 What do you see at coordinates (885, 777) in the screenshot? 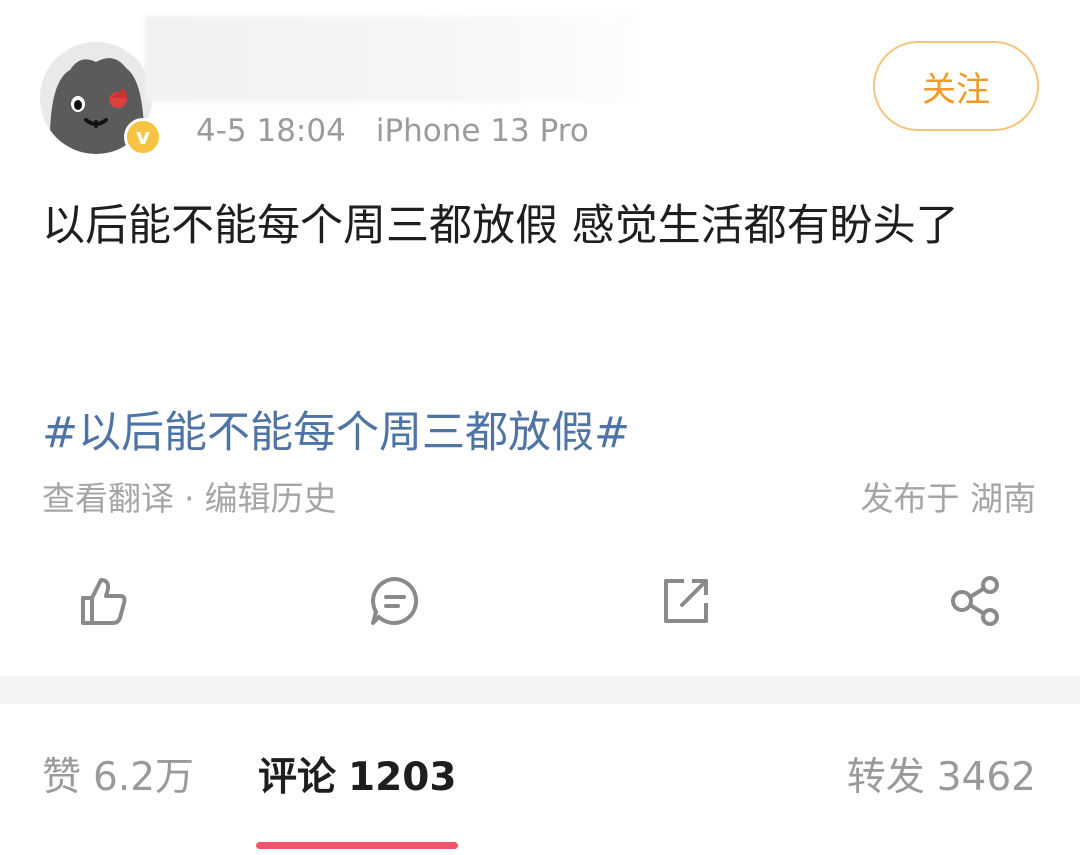
I see `tab-reposts-label: 转发` at bounding box center [885, 777].